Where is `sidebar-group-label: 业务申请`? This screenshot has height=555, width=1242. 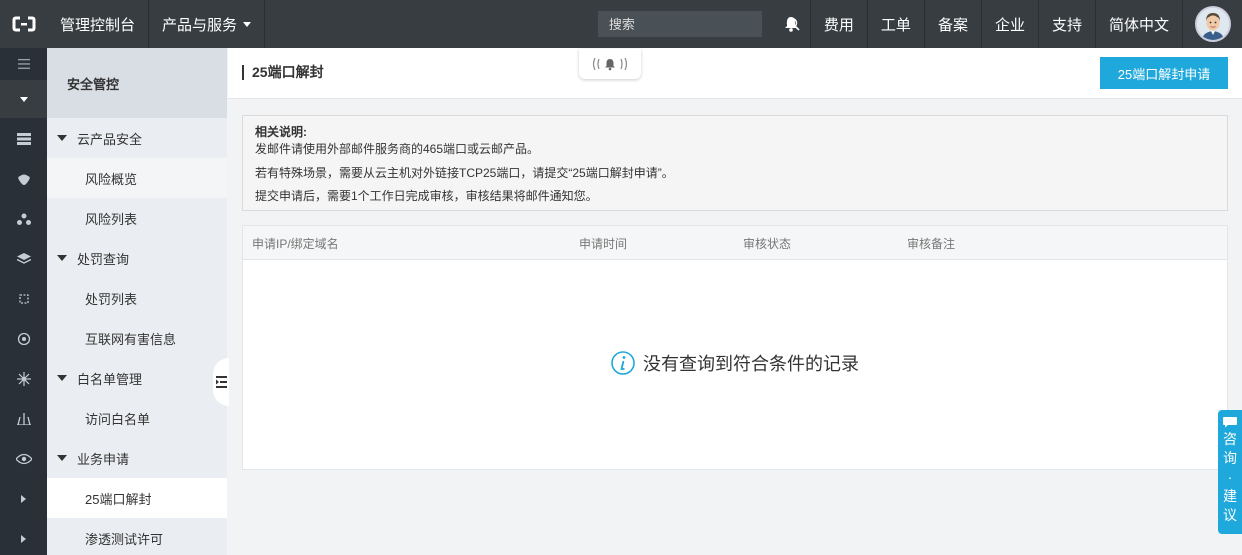 sidebar-group-label: 业务申请 is located at coordinates (103, 459).